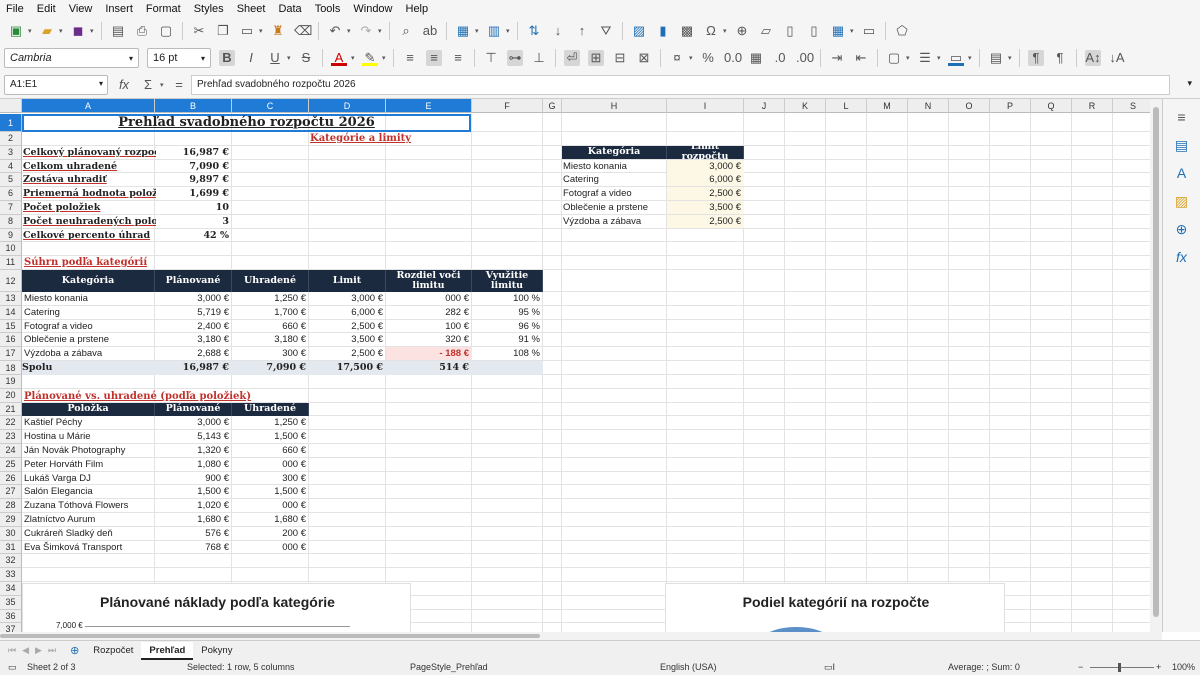 This screenshot has height=675, width=1200. I want to click on menu-styles: Styles, so click(209, 9).